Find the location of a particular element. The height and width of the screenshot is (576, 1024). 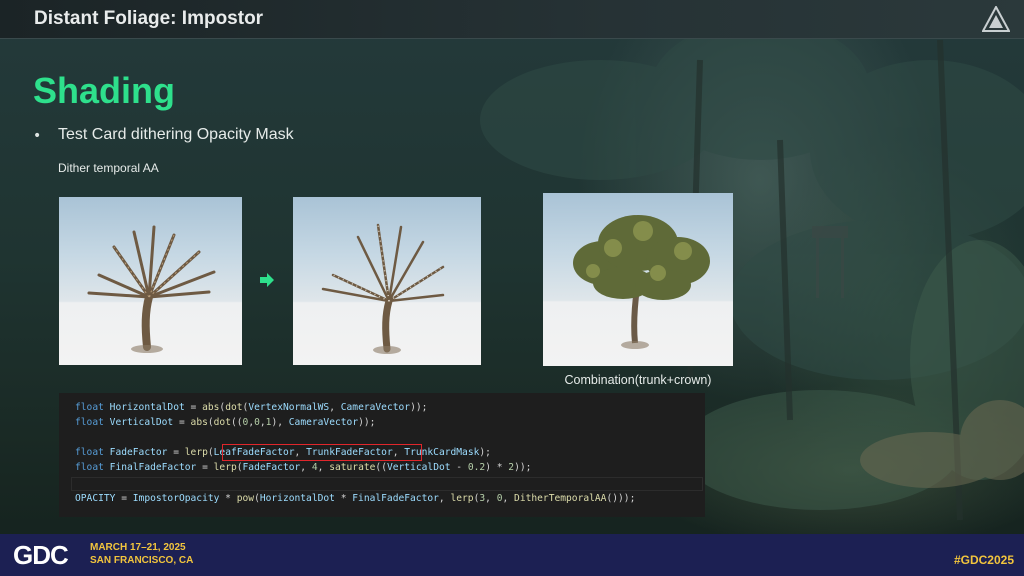

slide-header: Distant Foliage: Impostor is located at coordinates (512, 19).